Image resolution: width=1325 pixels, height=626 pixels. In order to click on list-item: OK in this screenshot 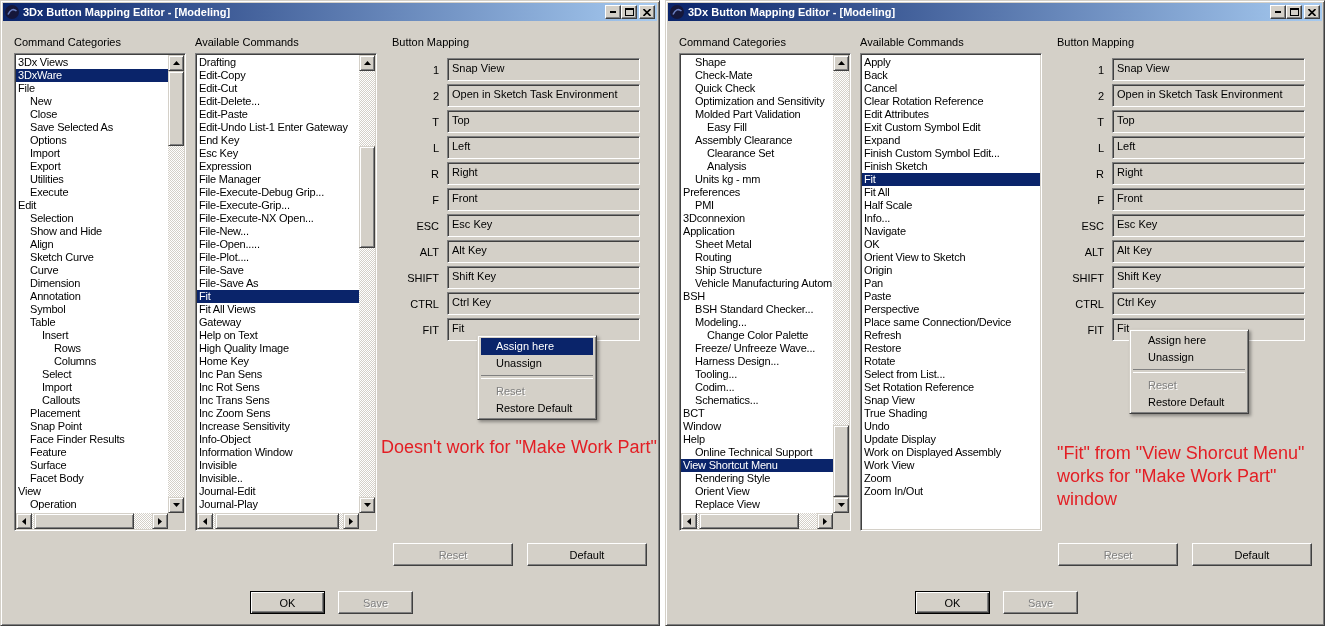, I will do `click(951, 244)`.